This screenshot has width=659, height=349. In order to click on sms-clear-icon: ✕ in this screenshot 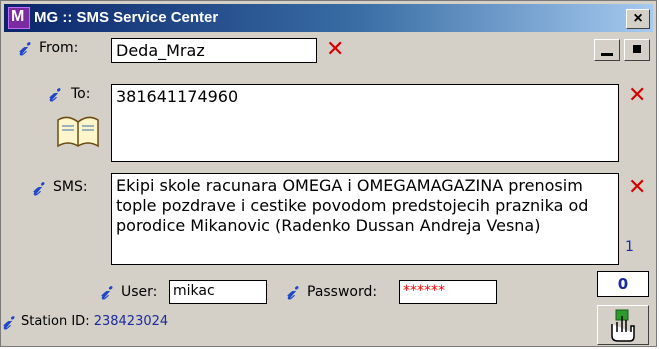, I will do `click(637, 188)`.